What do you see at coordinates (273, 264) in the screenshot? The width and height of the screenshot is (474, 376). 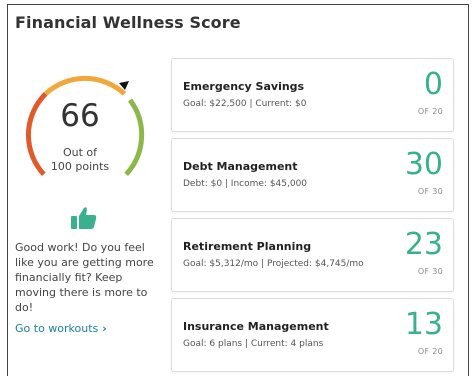 I see `card-subtitle: Goal: $5,312/mo | Projected: $4,745/mo` at bounding box center [273, 264].